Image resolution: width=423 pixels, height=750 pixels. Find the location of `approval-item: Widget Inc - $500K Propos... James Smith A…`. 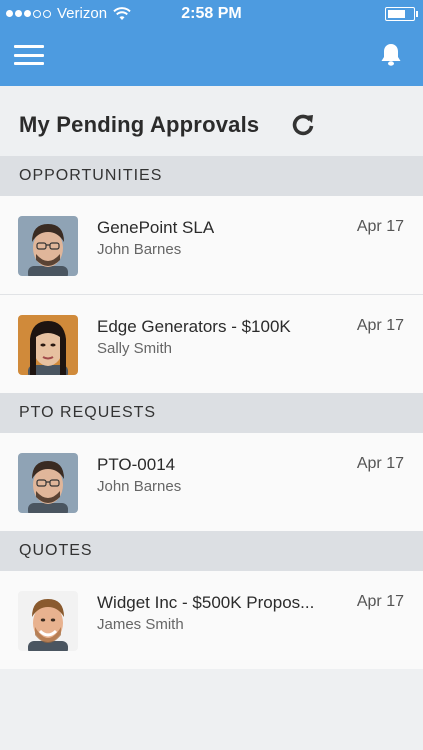

approval-item: Widget Inc - $500K Propos... James Smith A… is located at coordinates (211, 620).